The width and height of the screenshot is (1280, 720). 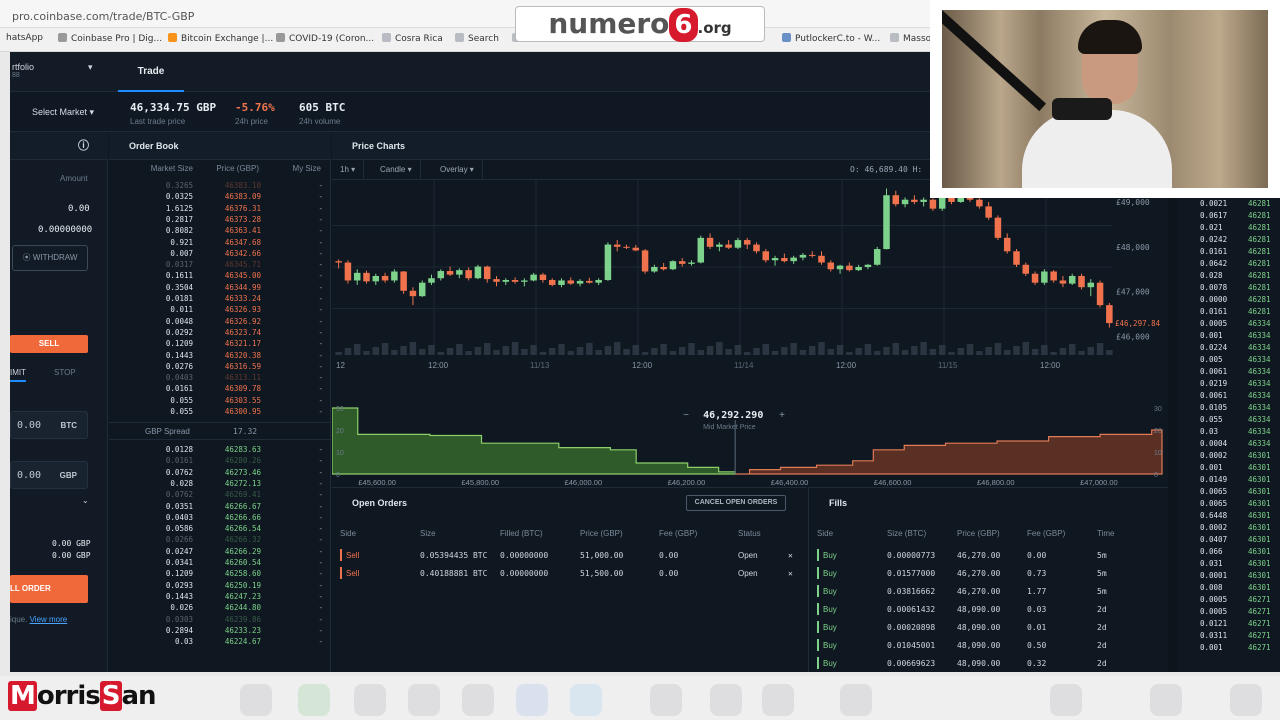 I want to click on withdraw-button: ⦿ WITHDRAW, so click(x=50, y=258).